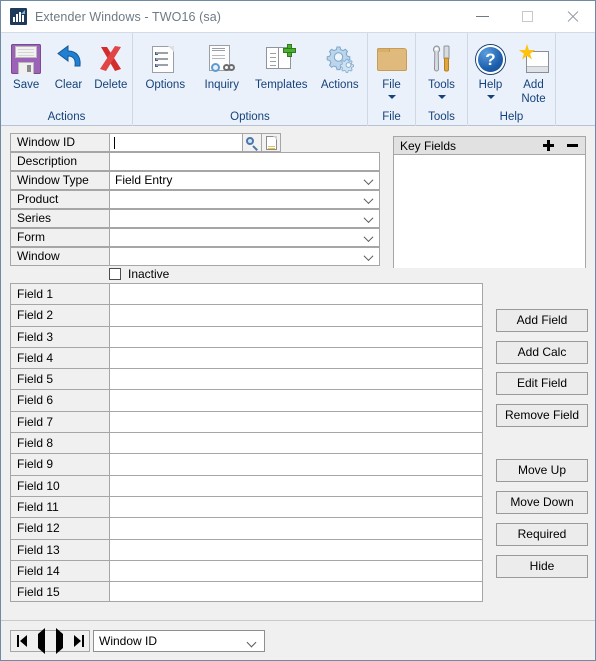 The width and height of the screenshot is (596, 661). Describe the element at coordinates (542, 352) in the screenshot. I see `add-calc-button: Add Calc` at that location.